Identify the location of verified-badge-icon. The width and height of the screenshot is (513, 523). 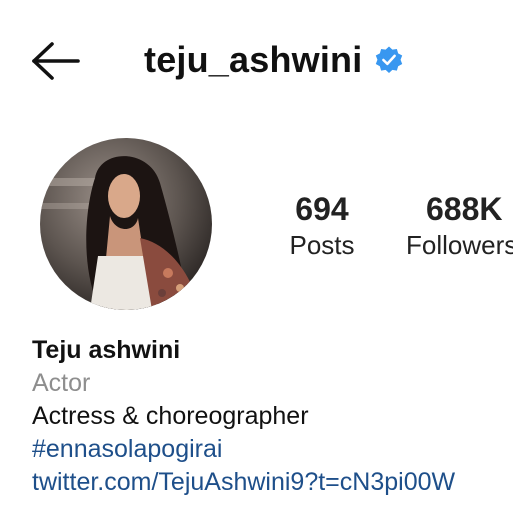
(389, 60).